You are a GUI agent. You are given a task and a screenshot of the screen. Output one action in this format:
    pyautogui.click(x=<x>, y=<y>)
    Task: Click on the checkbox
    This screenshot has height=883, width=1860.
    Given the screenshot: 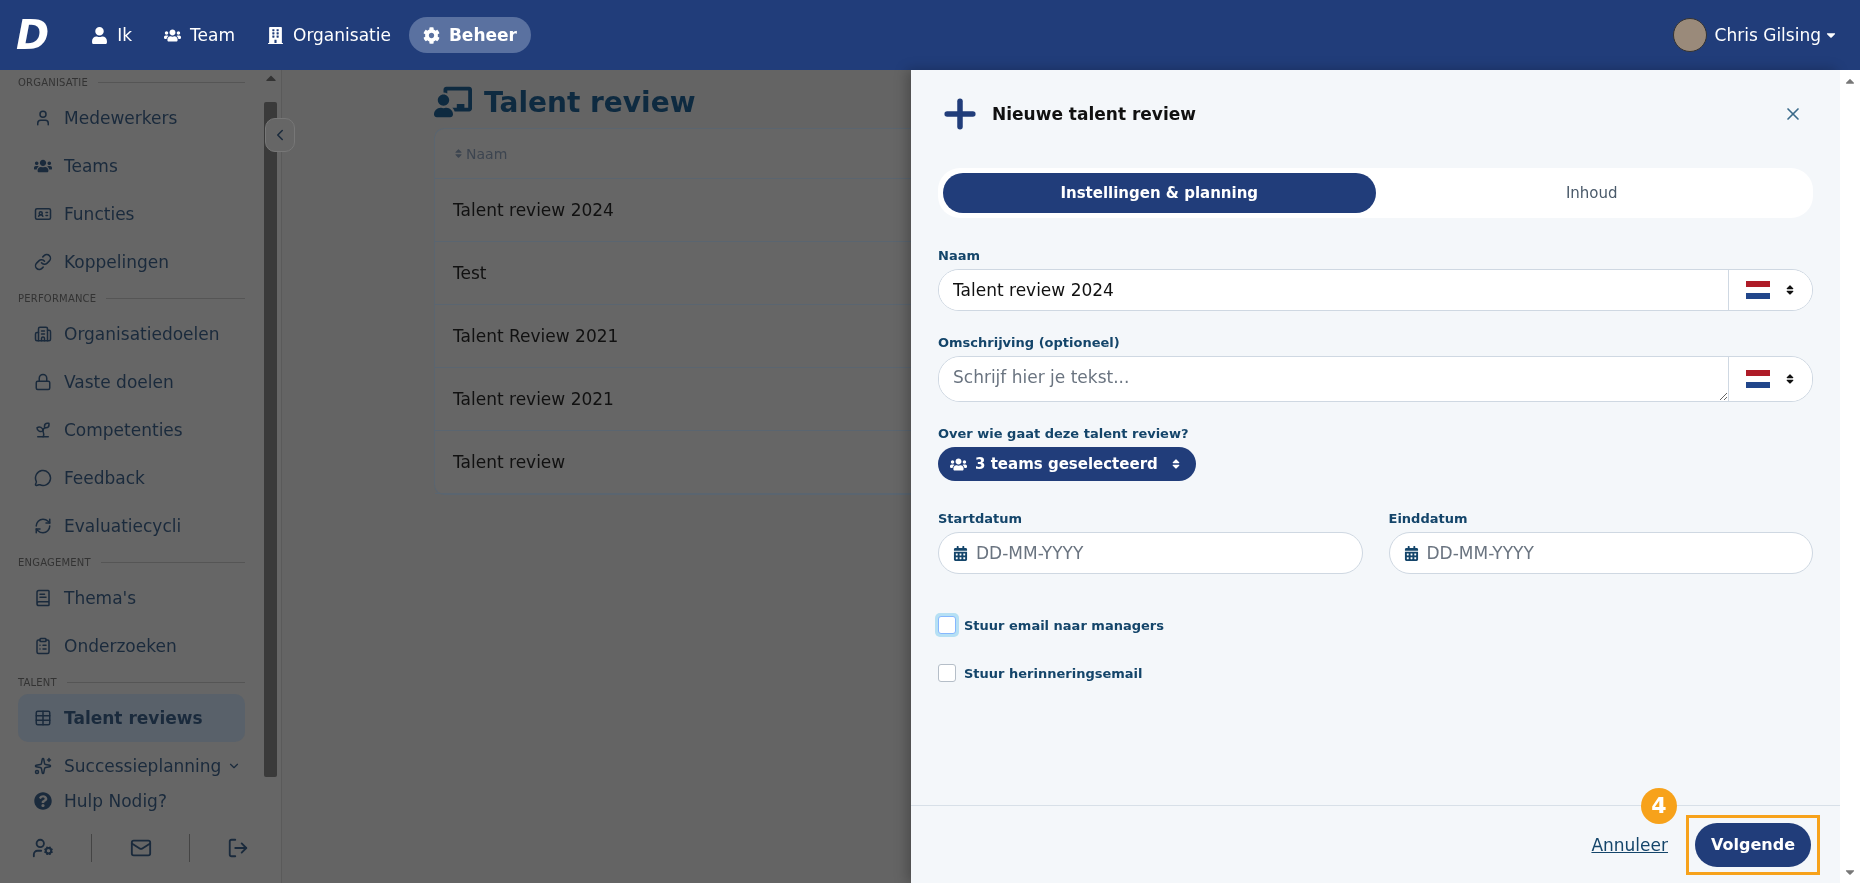 What is the action you would take?
    pyautogui.click(x=947, y=673)
    